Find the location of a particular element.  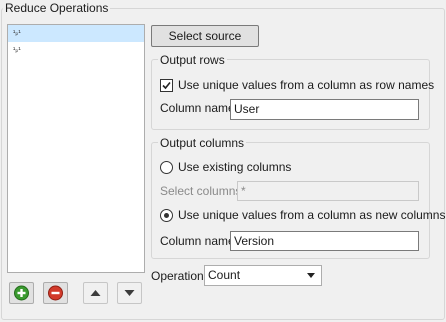

arrow-down-icon is located at coordinates (129, 293).